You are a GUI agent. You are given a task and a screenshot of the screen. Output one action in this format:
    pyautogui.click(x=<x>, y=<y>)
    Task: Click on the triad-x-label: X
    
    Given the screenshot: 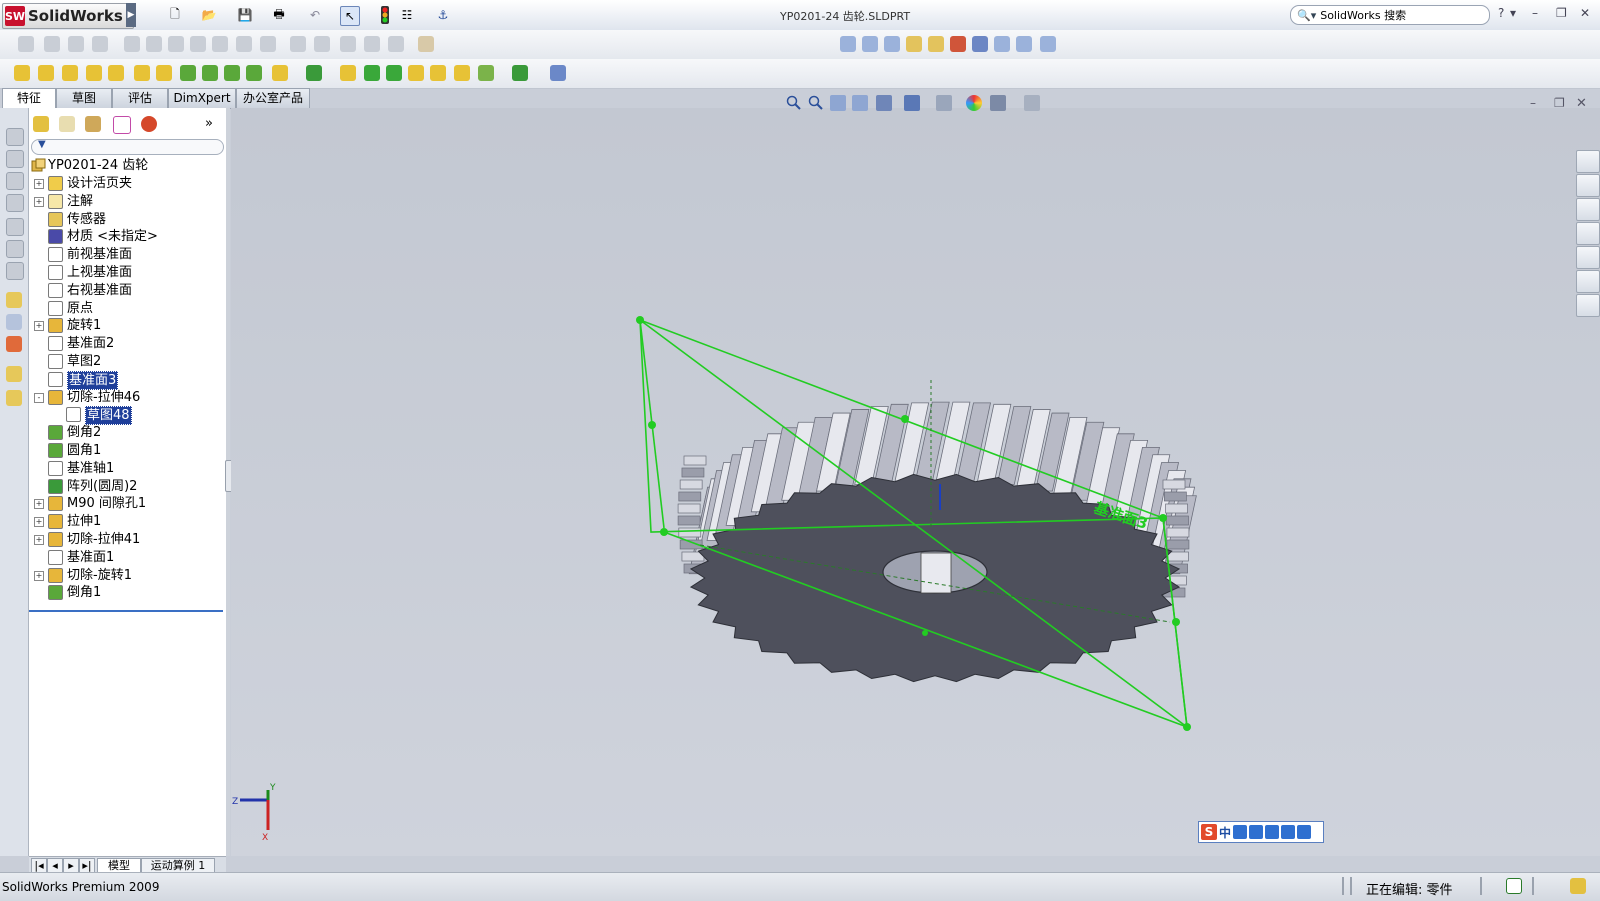 What is the action you would take?
    pyautogui.click(x=265, y=838)
    